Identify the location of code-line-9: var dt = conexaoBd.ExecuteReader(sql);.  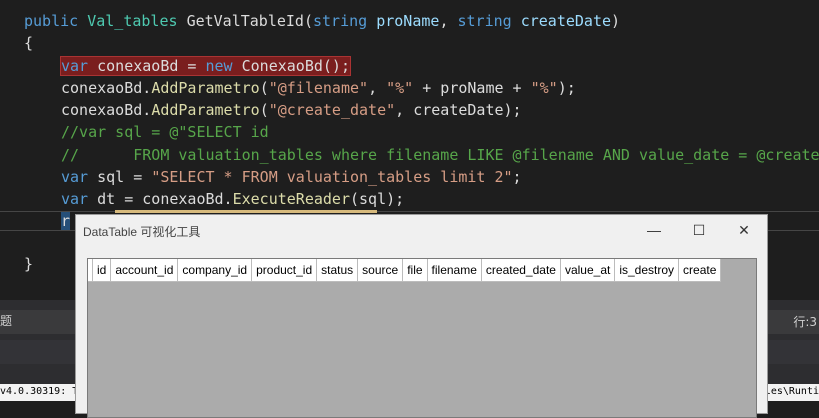
(232, 199).